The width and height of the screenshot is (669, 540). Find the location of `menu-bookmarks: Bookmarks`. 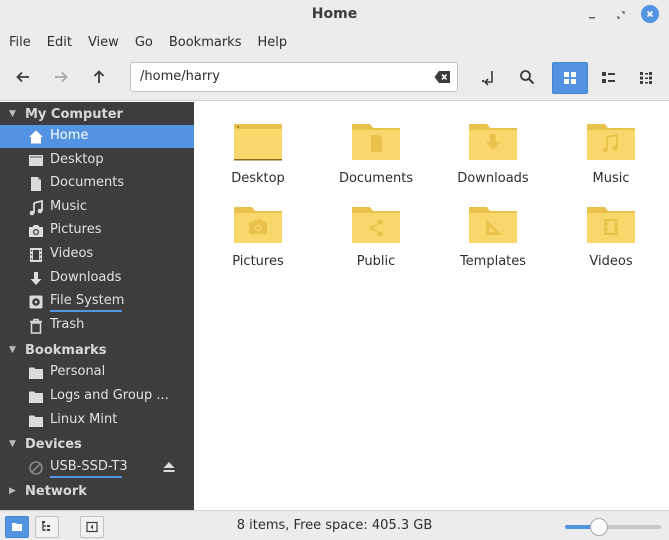

menu-bookmarks: Bookmarks is located at coordinates (205, 42).